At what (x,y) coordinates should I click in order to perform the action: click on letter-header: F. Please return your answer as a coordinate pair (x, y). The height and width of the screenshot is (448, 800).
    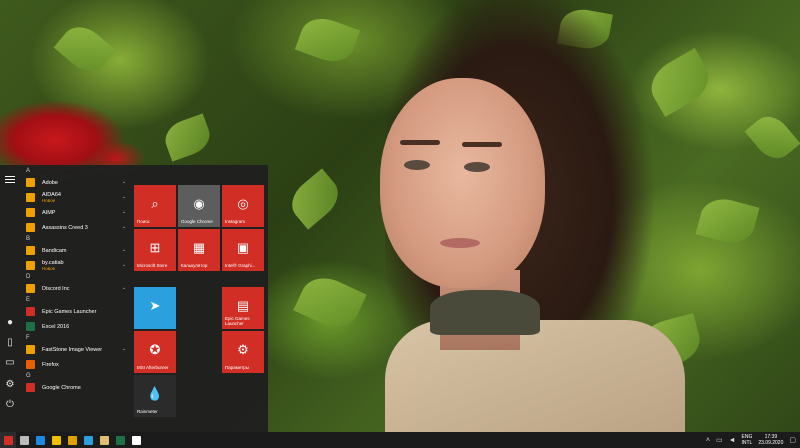
    Looking at the image, I should click on (76, 338).